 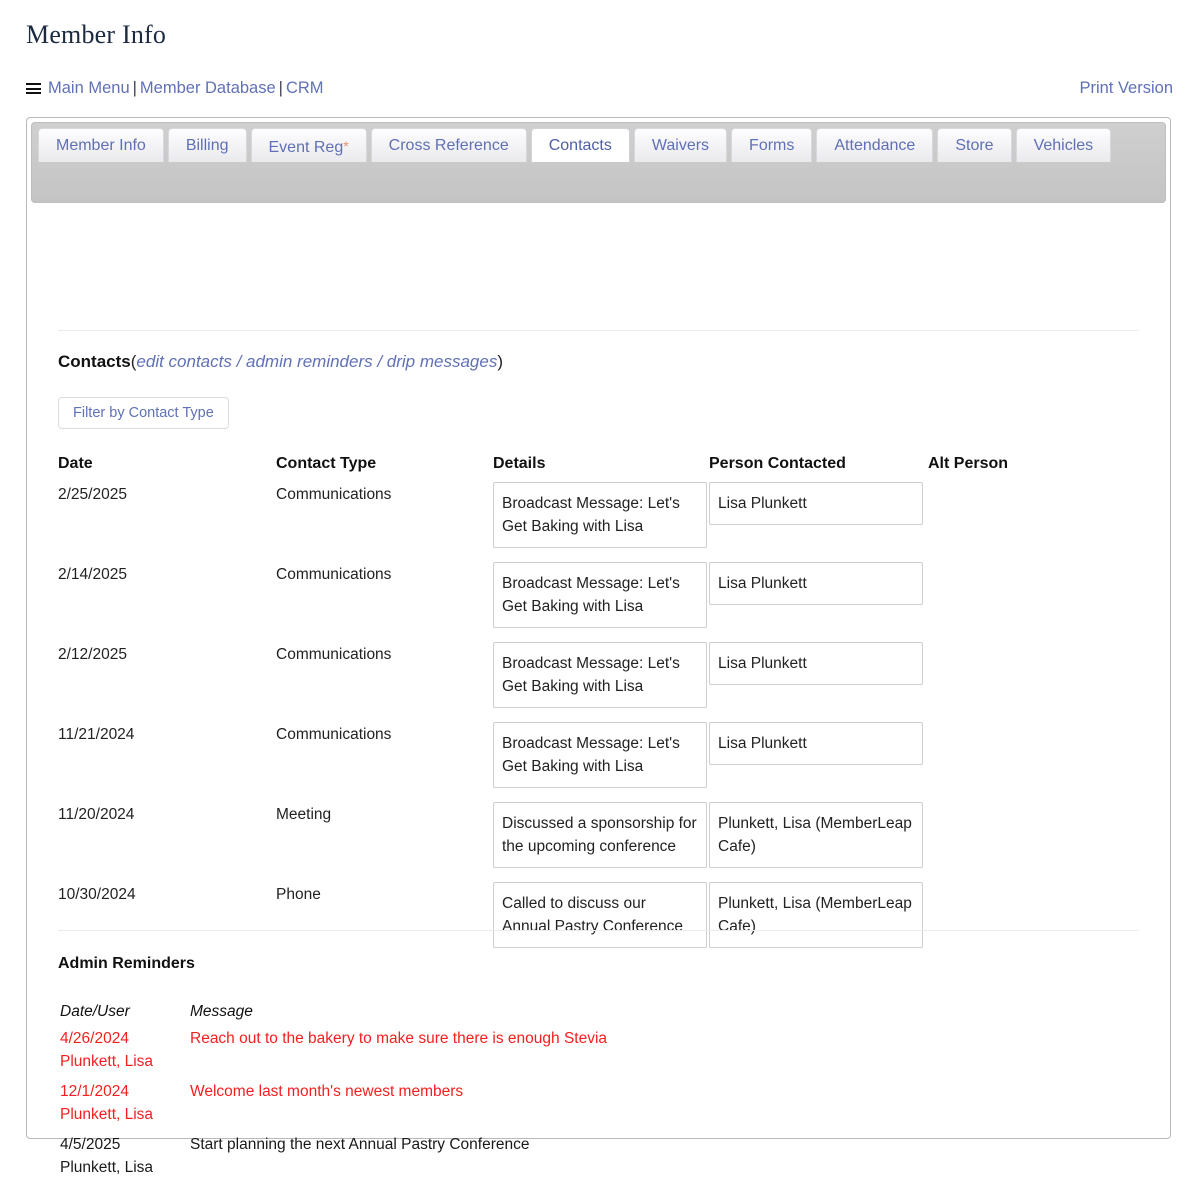 I want to click on tab-store: Store, so click(x=974, y=145).